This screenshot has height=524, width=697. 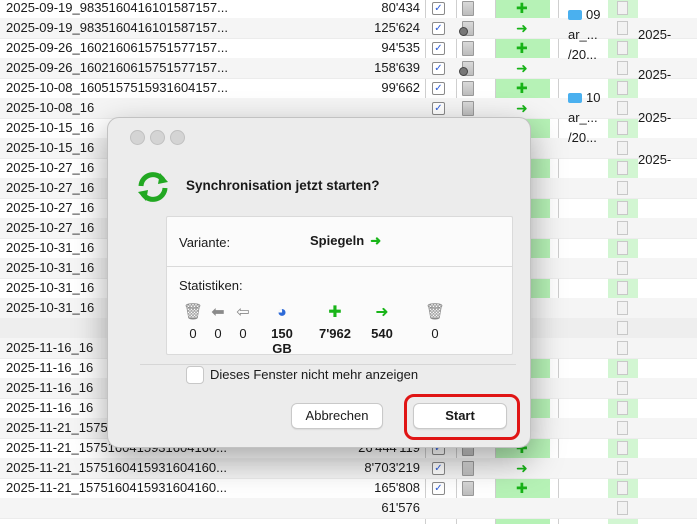 What do you see at coordinates (400, 47) in the screenshot?
I see `file-size: 94'535` at bounding box center [400, 47].